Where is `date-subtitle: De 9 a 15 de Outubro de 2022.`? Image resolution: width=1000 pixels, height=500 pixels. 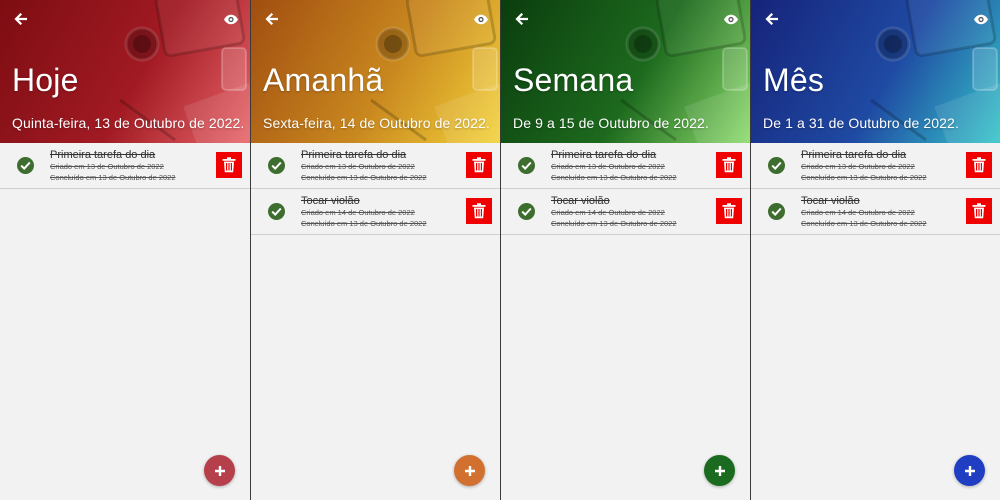 date-subtitle: De 9 a 15 de Outubro de 2022. is located at coordinates (611, 123).